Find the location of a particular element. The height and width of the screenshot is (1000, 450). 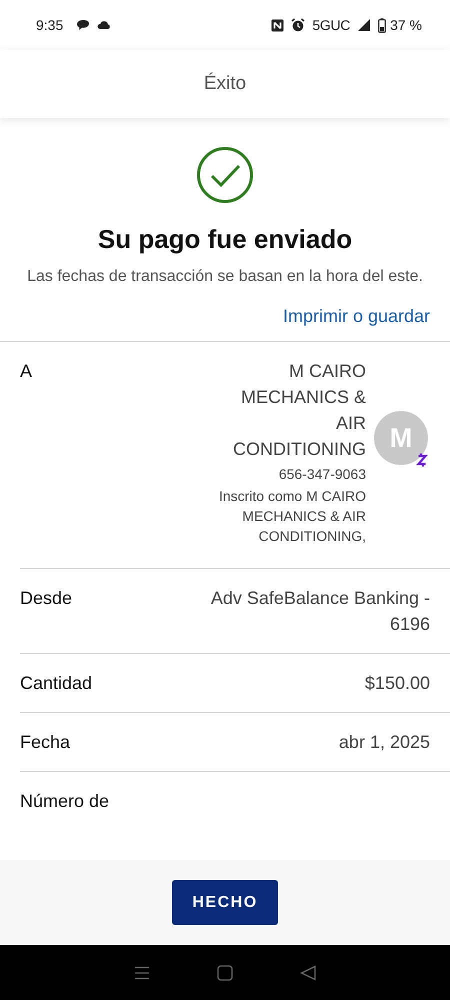

battery-icon is located at coordinates (382, 25).